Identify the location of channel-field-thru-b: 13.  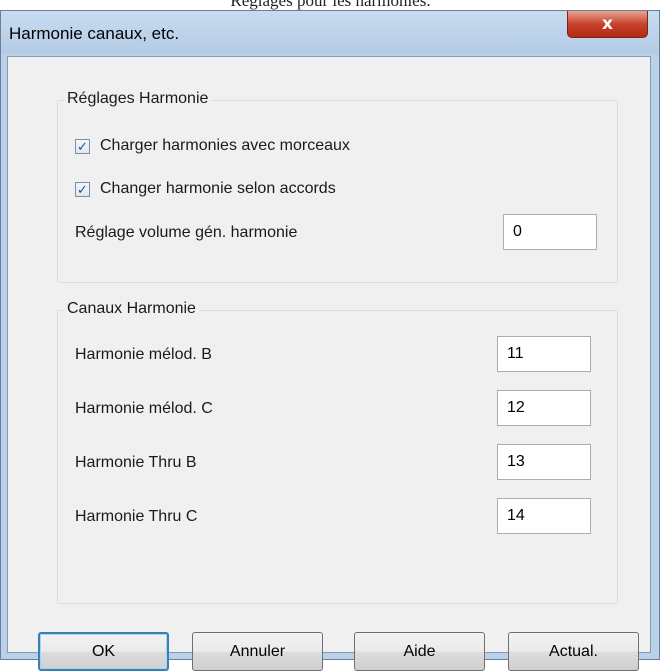
(544, 462).